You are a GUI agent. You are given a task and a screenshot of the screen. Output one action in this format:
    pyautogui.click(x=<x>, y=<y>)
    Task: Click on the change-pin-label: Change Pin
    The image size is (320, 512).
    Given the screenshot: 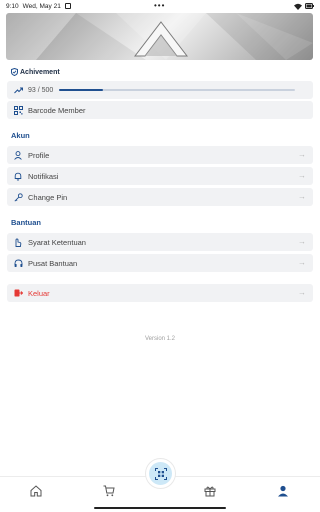 What is the action you would take?
    pyautogui.click(x=48, y=197)
    